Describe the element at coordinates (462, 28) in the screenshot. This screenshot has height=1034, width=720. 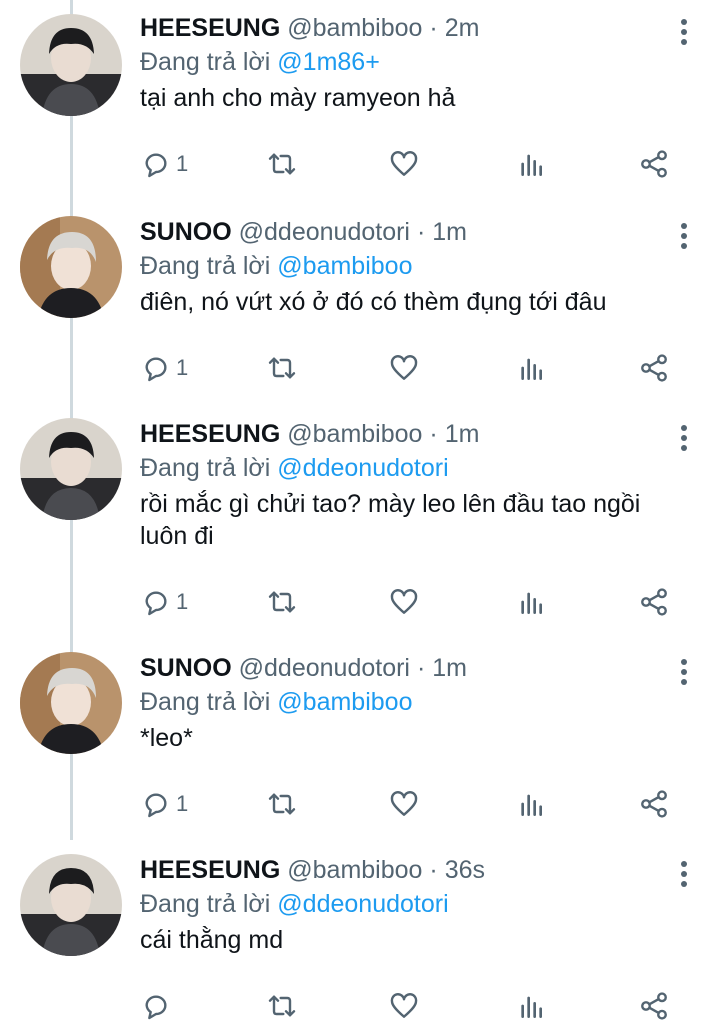
I see `timestamp: 2m` at that location.